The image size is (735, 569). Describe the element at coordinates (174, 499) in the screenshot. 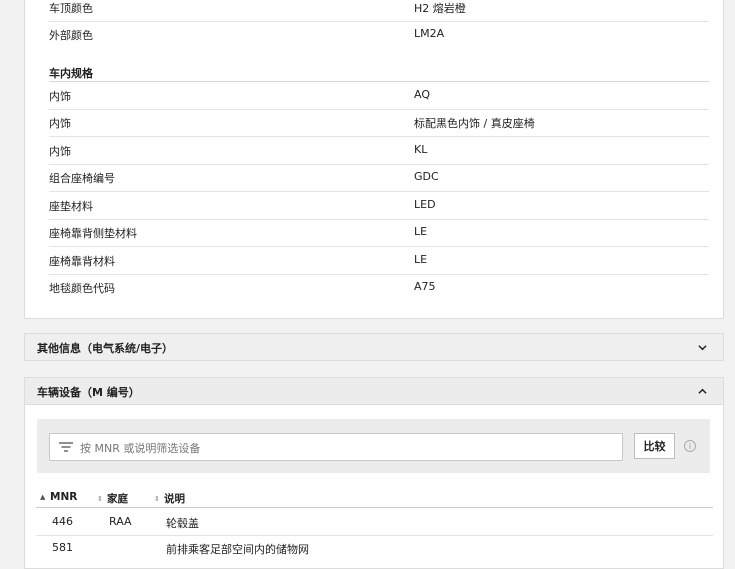

I see `column-label: 说明` at that location.